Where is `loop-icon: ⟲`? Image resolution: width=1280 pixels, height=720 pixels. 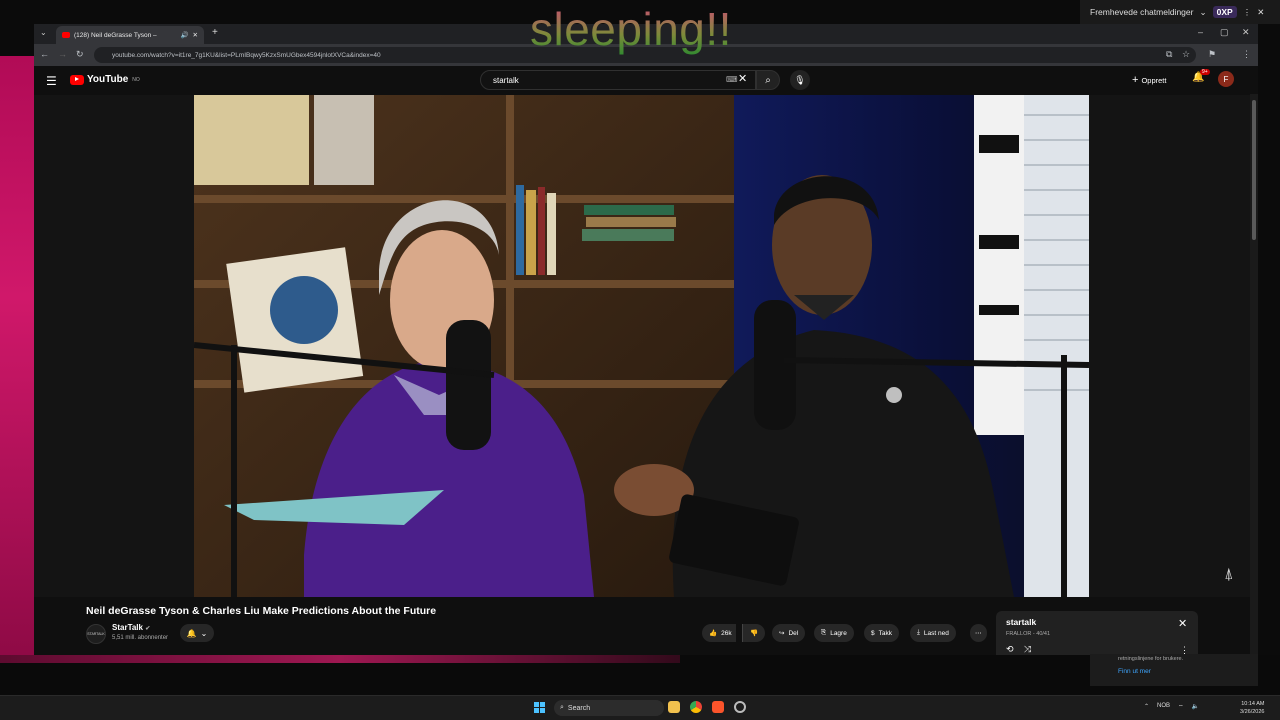
loop-icon: ⟲ is located at coordinates (1010, 649).